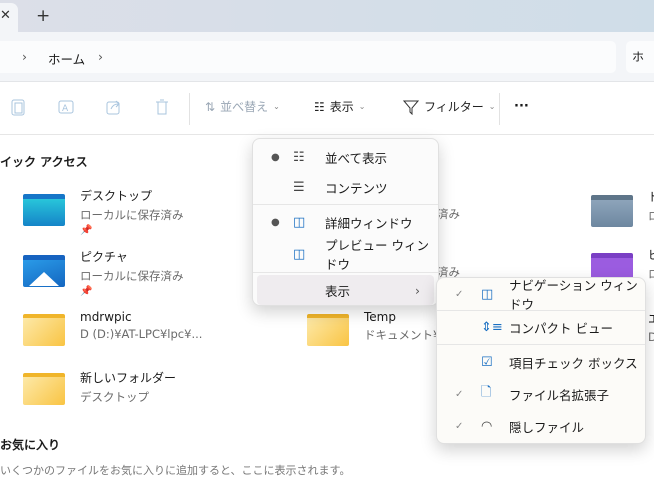 Image resolution: width=654 pixels, height=487 pixels. Describe the element at coordinates (651, 318) in the screenshot. I see `item-name: エ` at that location.